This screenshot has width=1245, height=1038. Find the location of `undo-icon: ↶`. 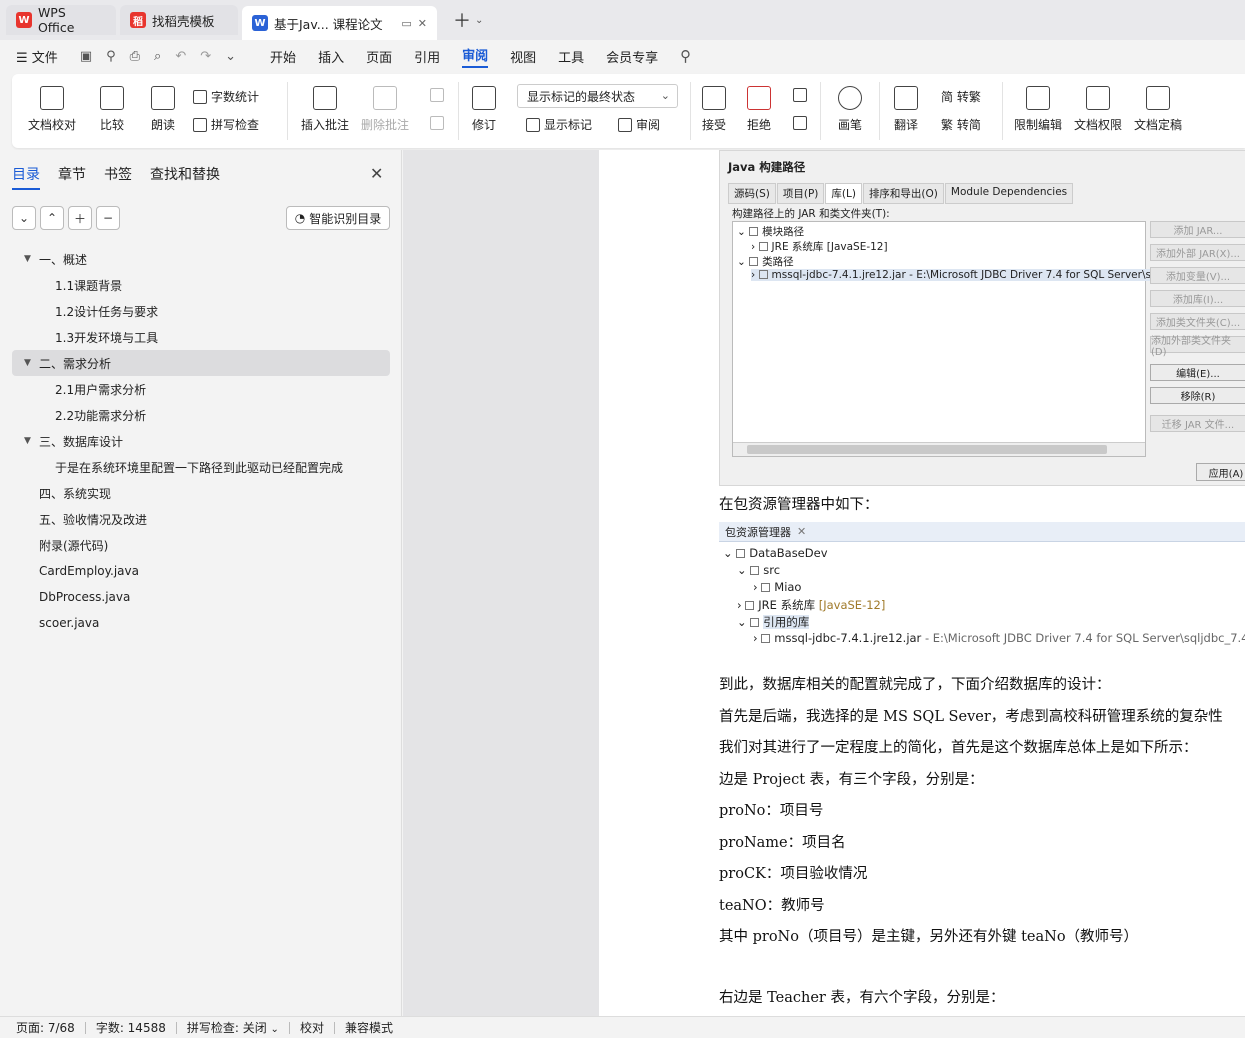

undo-icon: ↶ is located at coordinates (180, 56).